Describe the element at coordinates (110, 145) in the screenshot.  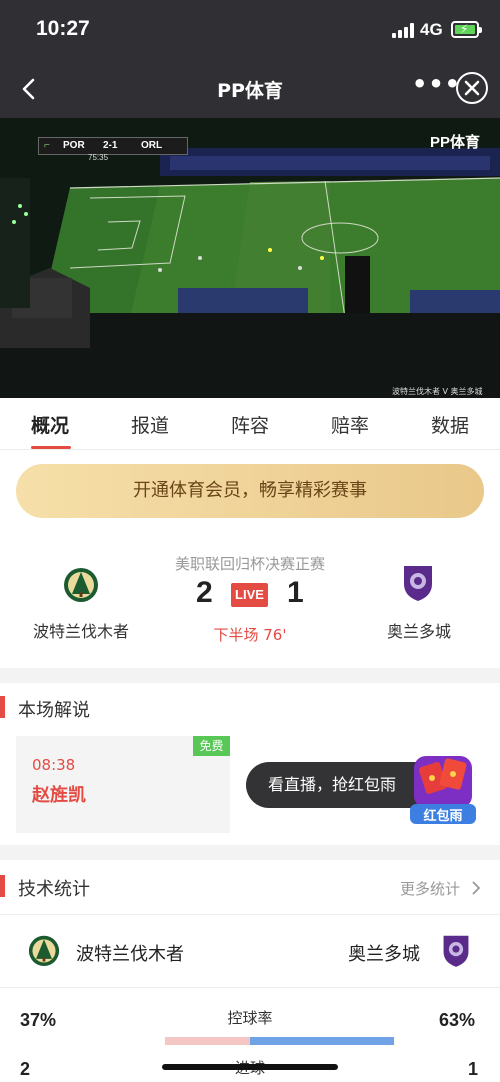
I see `bug-score: 2-1` at that location.